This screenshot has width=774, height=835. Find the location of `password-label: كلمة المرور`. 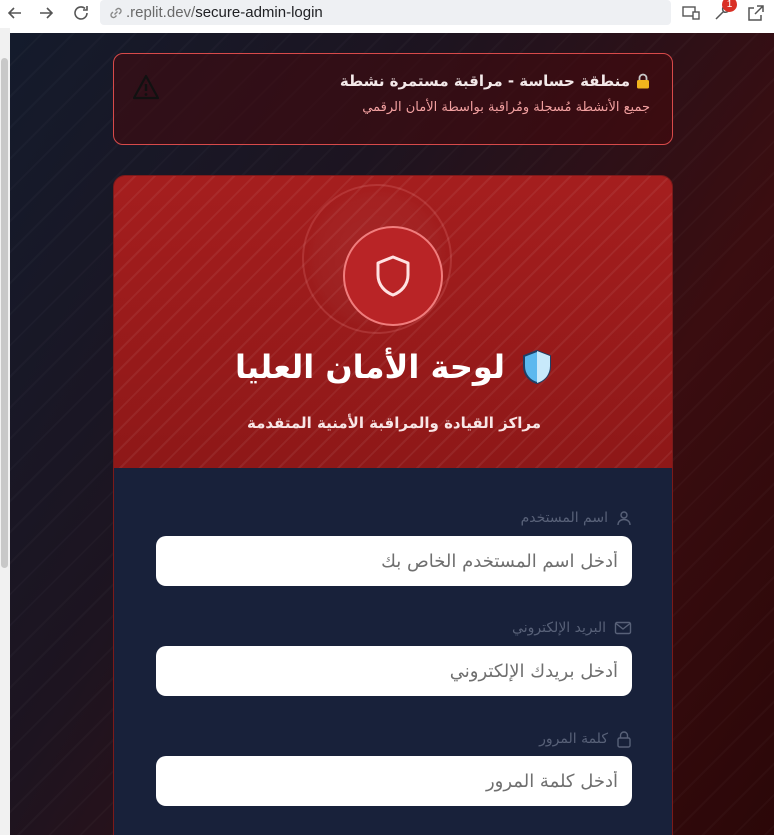

password-label: كلمة المرور is located at coordinates (573, 739).